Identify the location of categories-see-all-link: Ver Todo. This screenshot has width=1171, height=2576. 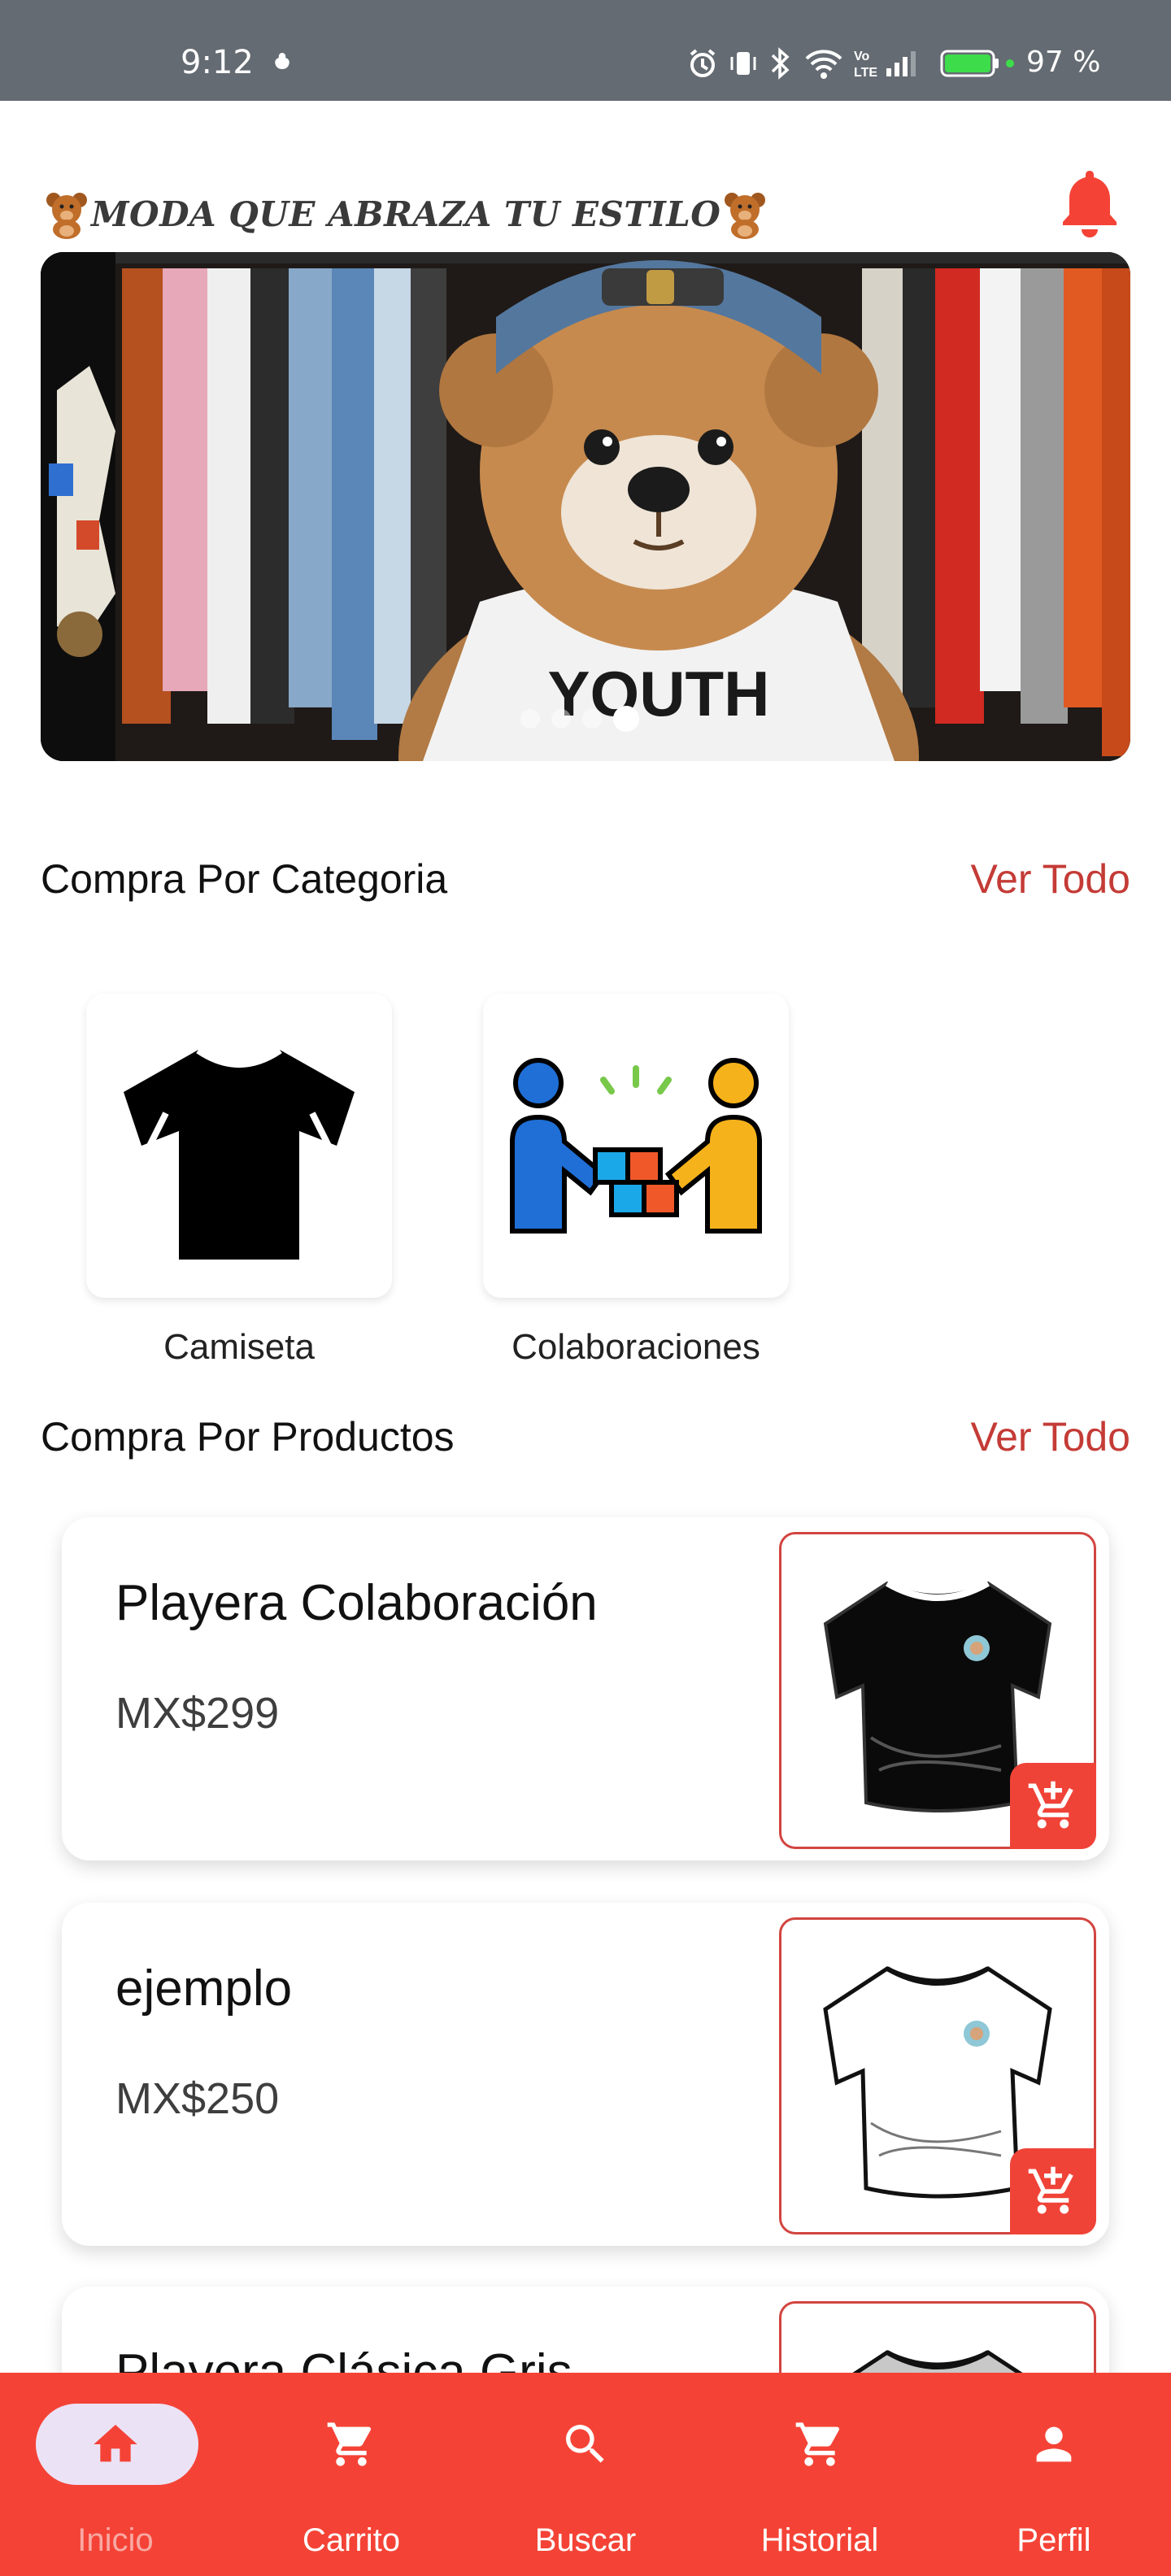
(1050, 879).